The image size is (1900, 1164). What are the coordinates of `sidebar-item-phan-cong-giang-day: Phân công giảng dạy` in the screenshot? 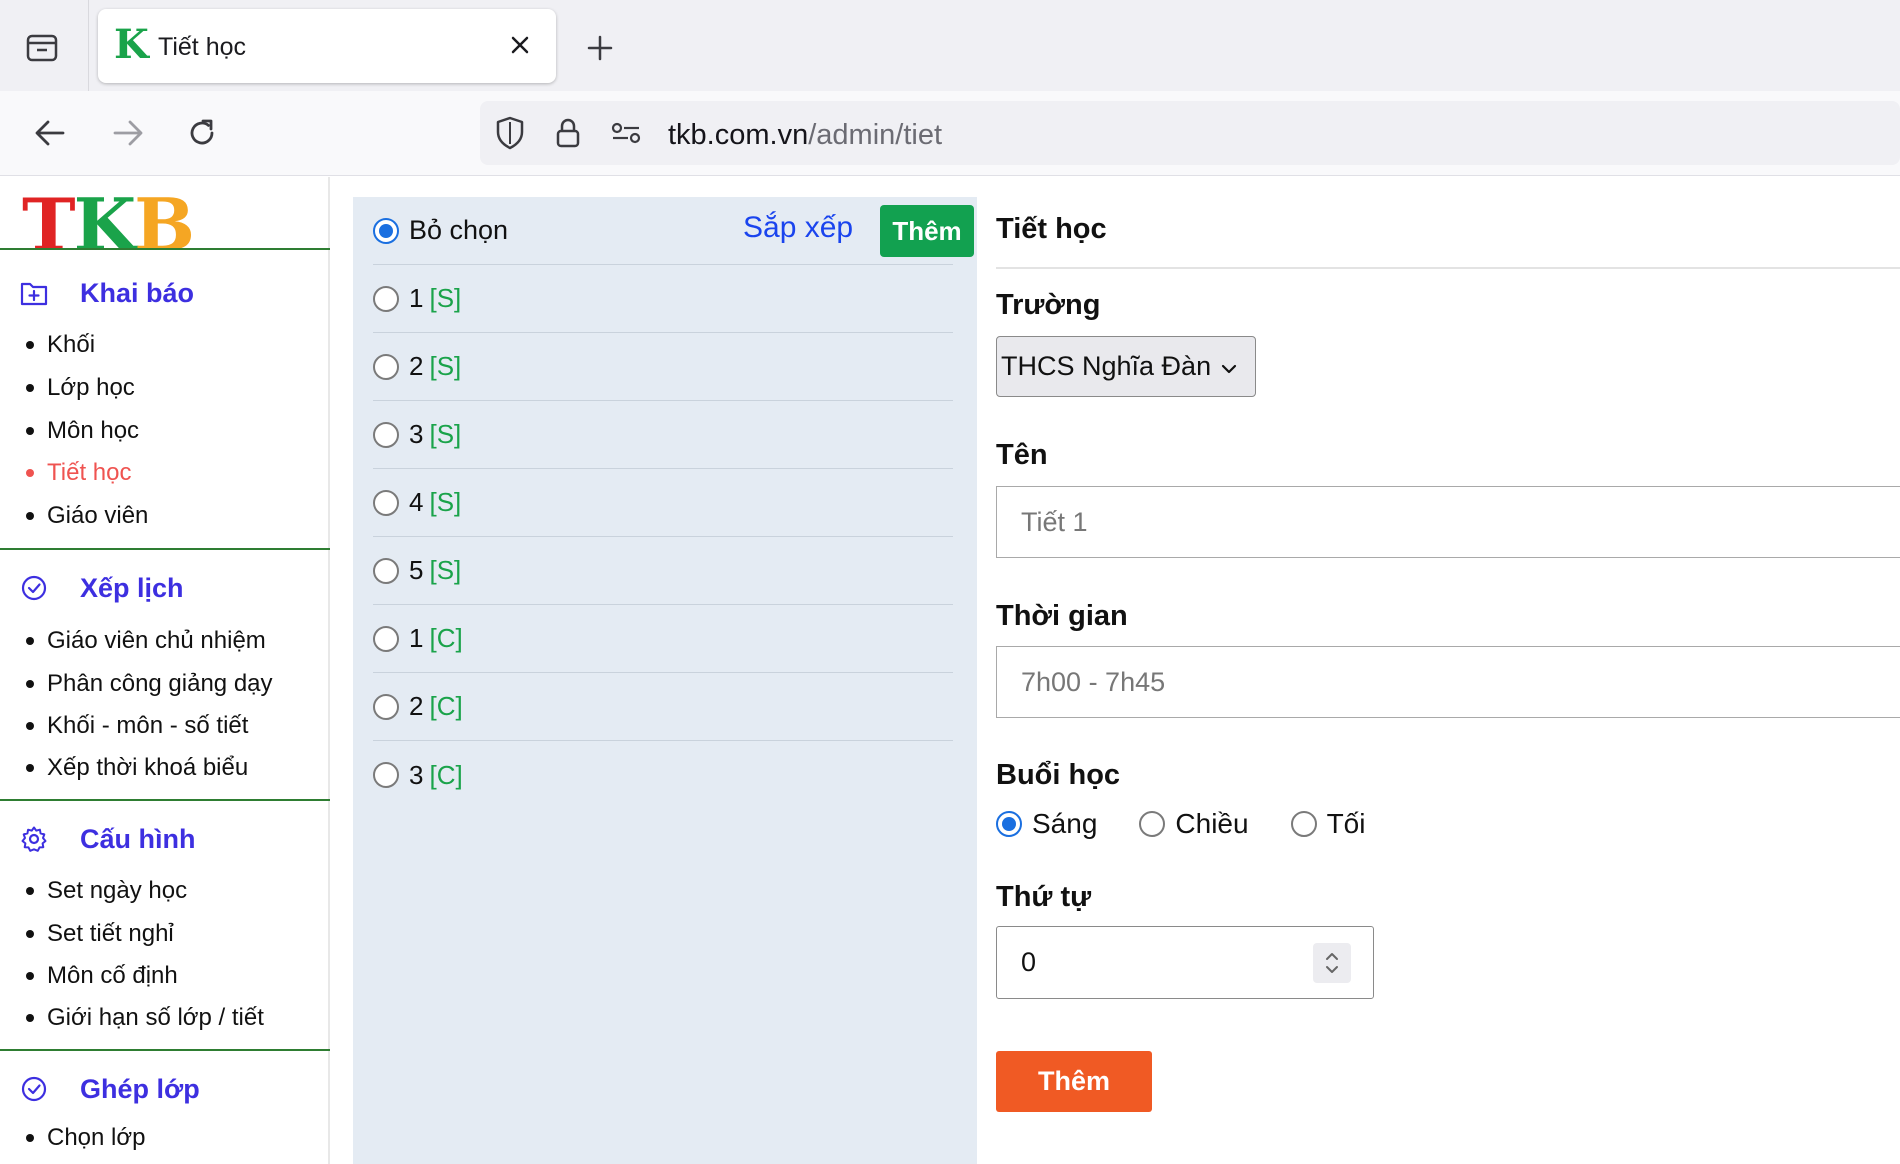 It's located at (149, 684).